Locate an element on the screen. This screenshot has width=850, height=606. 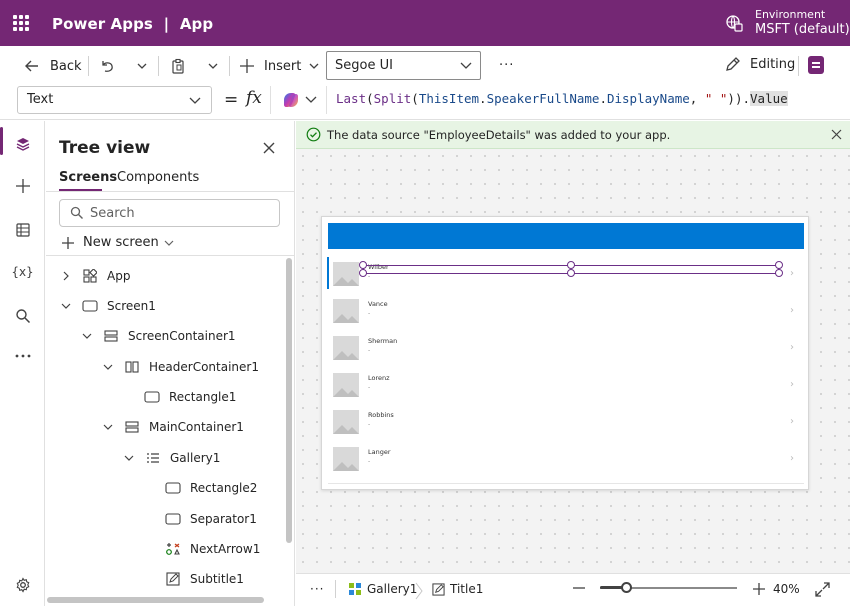
gallery-item: Robbins - › is located at coordinates (566, 422).